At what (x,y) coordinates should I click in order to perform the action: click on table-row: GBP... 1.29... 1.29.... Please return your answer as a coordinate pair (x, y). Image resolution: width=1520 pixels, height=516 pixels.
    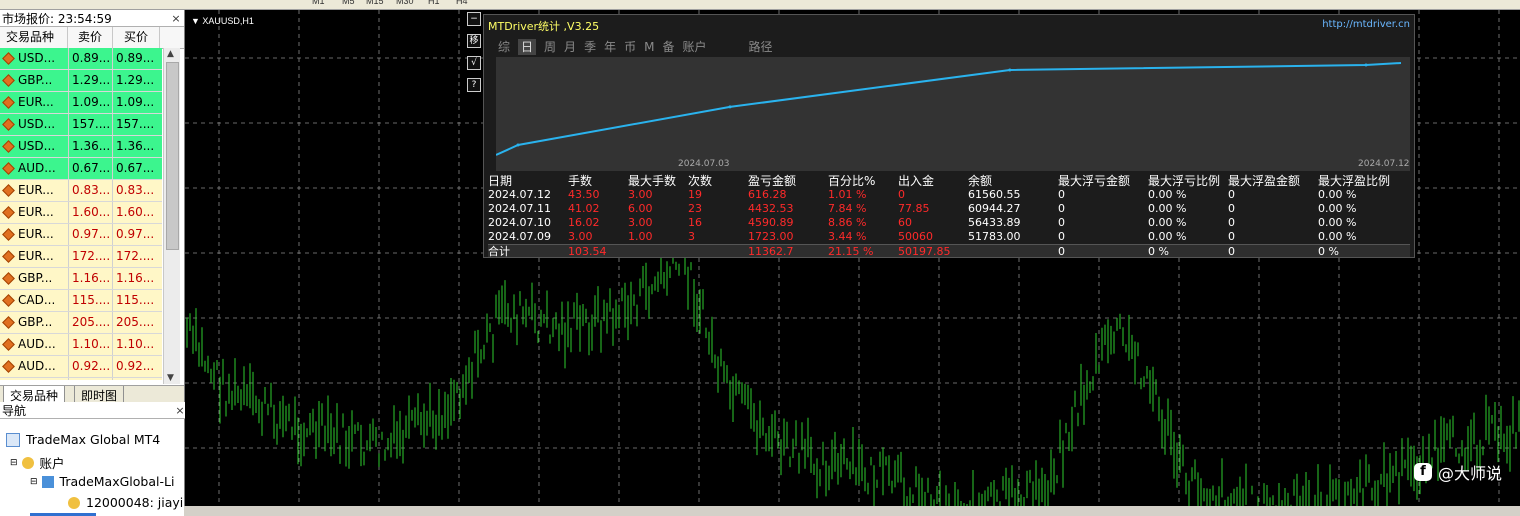
    Looking at the image, I should click on (81, 81).